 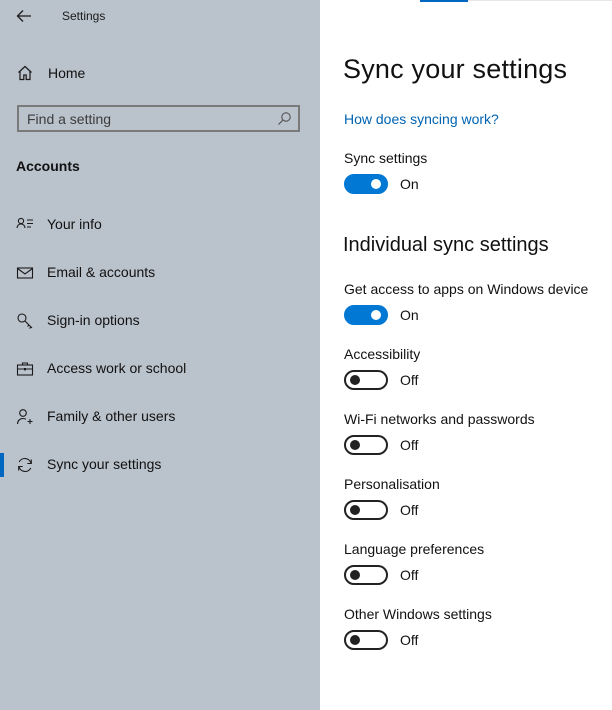 I want to click on nav-home: Home, so click(x=161, y=74).